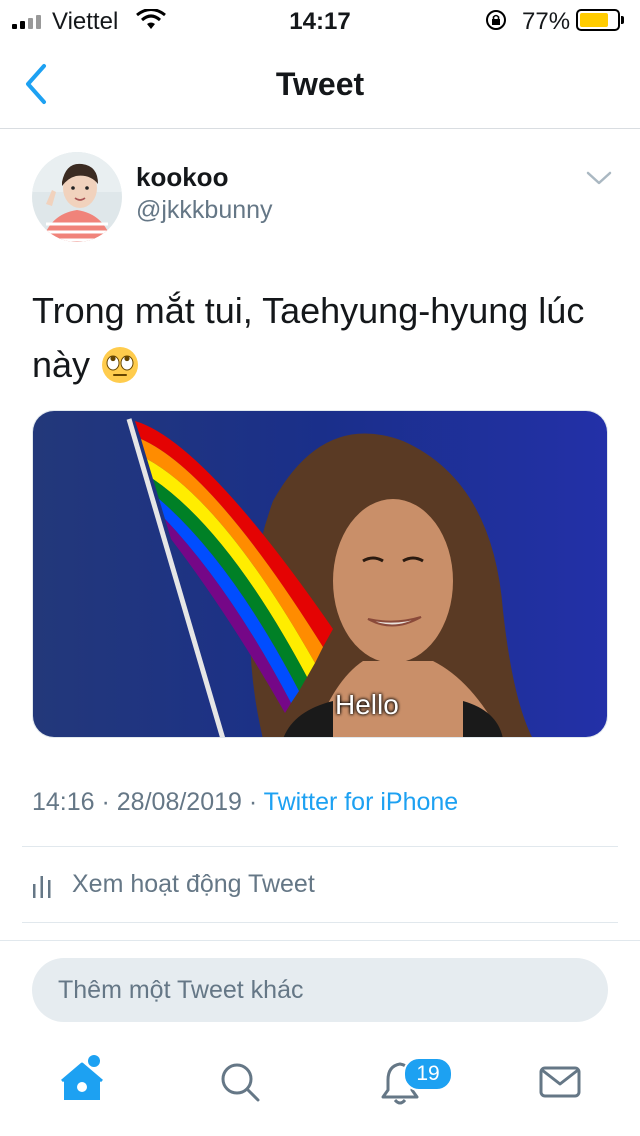 The image size is (640, 1136). Describe the element at coordinates (120, 372) in the screenshot. I see `eye-roll-emoji` at that location.